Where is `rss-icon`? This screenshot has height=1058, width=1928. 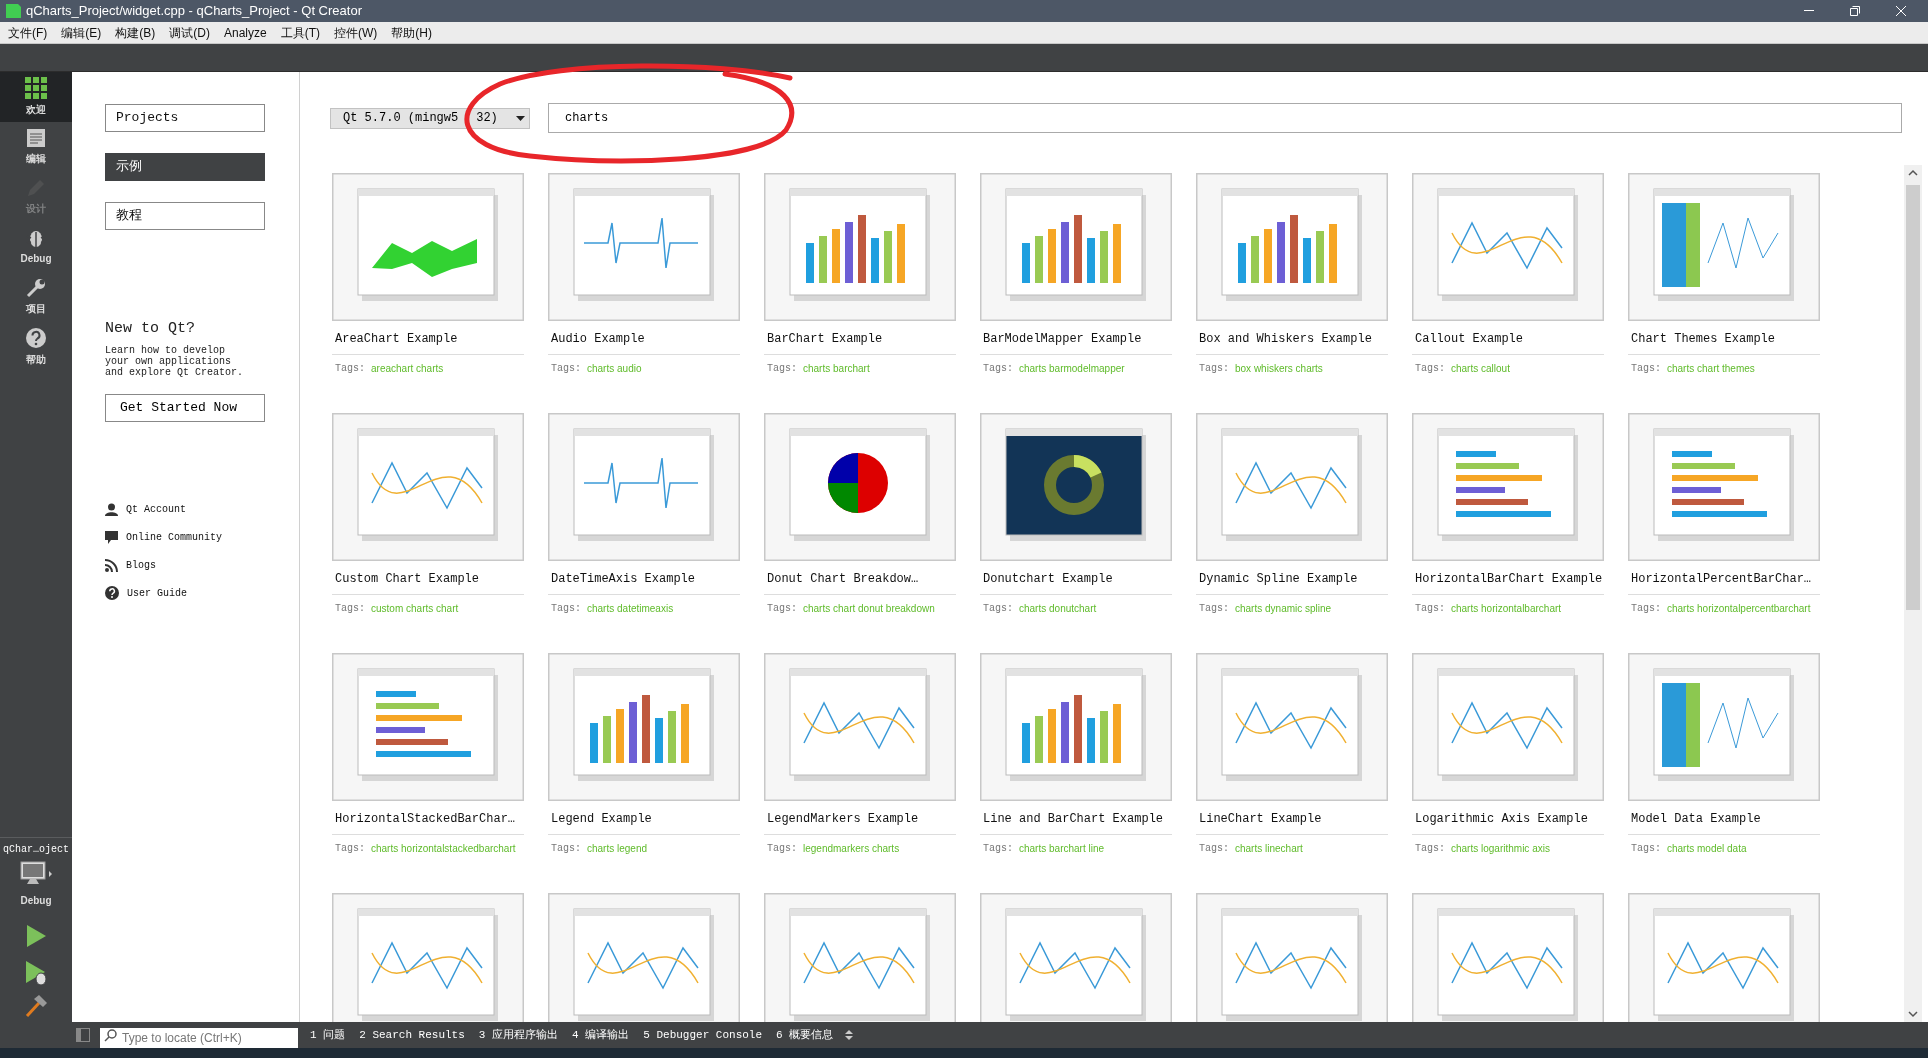 rss-icon is located at coordinates (111, 565).